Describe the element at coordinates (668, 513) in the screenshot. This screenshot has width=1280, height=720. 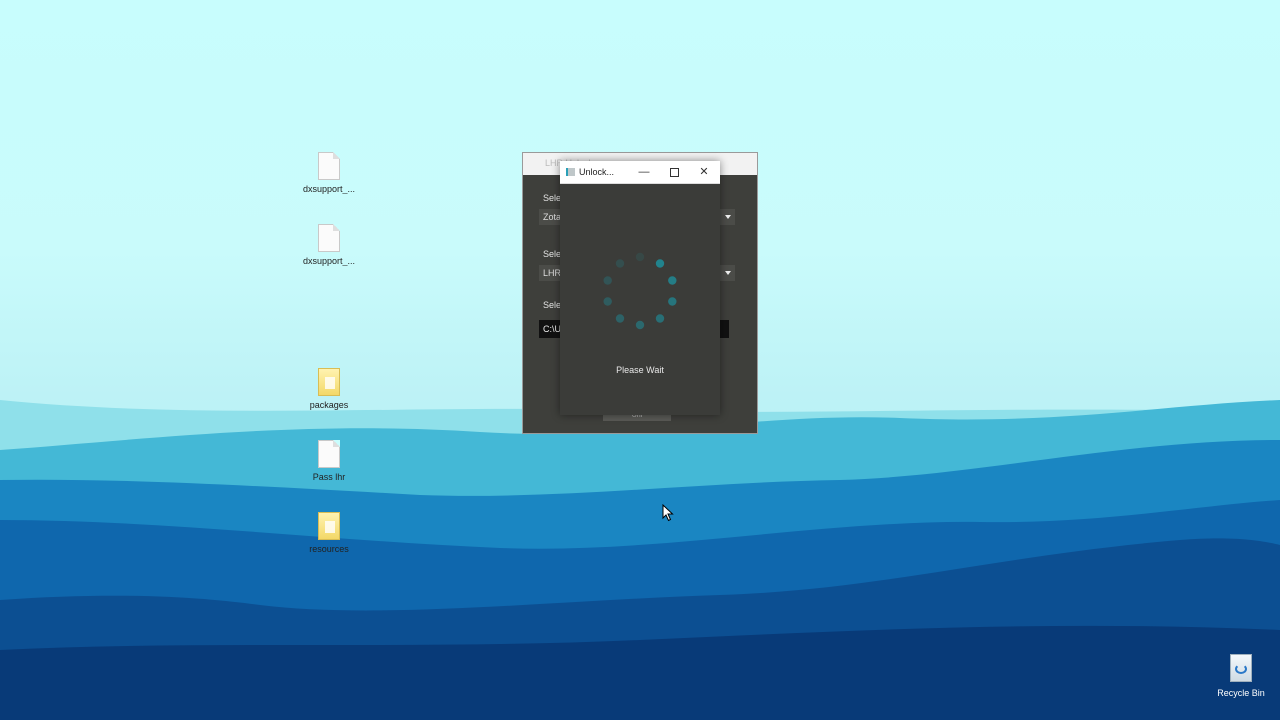
I see `mouse-cursor-icon` at that location.